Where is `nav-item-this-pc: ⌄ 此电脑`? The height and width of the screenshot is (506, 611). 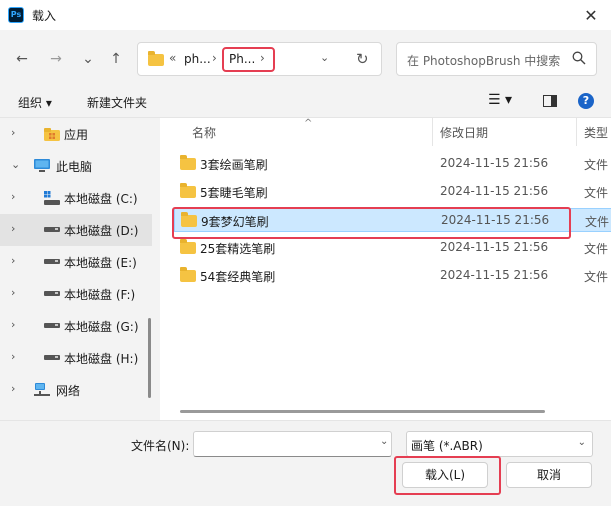
nav-item-this-pc: ⌄ 此电脑 is located at coordinates (76, 166).